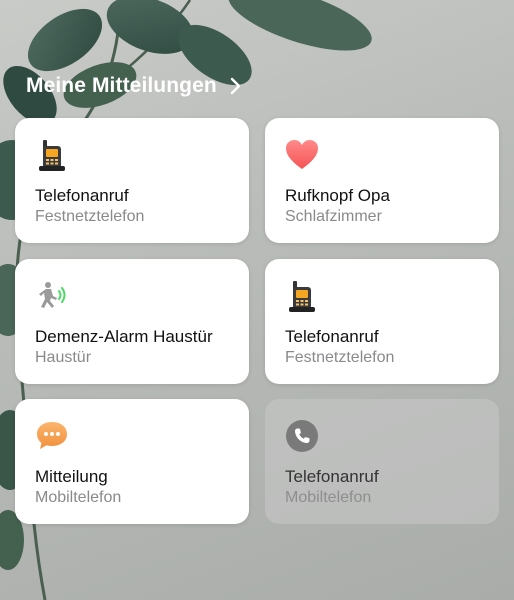 This screenshot has width=514, height=600. I want to click on running-person-alarm-icon, so click(52, 295).